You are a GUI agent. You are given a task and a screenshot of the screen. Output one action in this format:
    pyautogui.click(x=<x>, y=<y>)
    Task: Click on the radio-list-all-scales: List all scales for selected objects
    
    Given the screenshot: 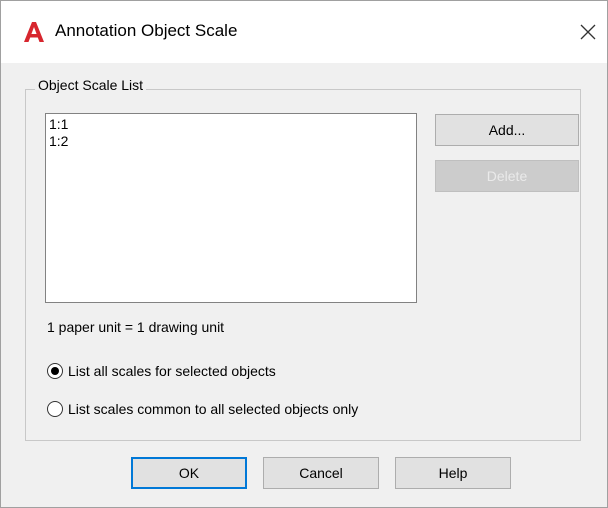 What is the action you would take?
    pyautogui.click(x=161, y=371)
    